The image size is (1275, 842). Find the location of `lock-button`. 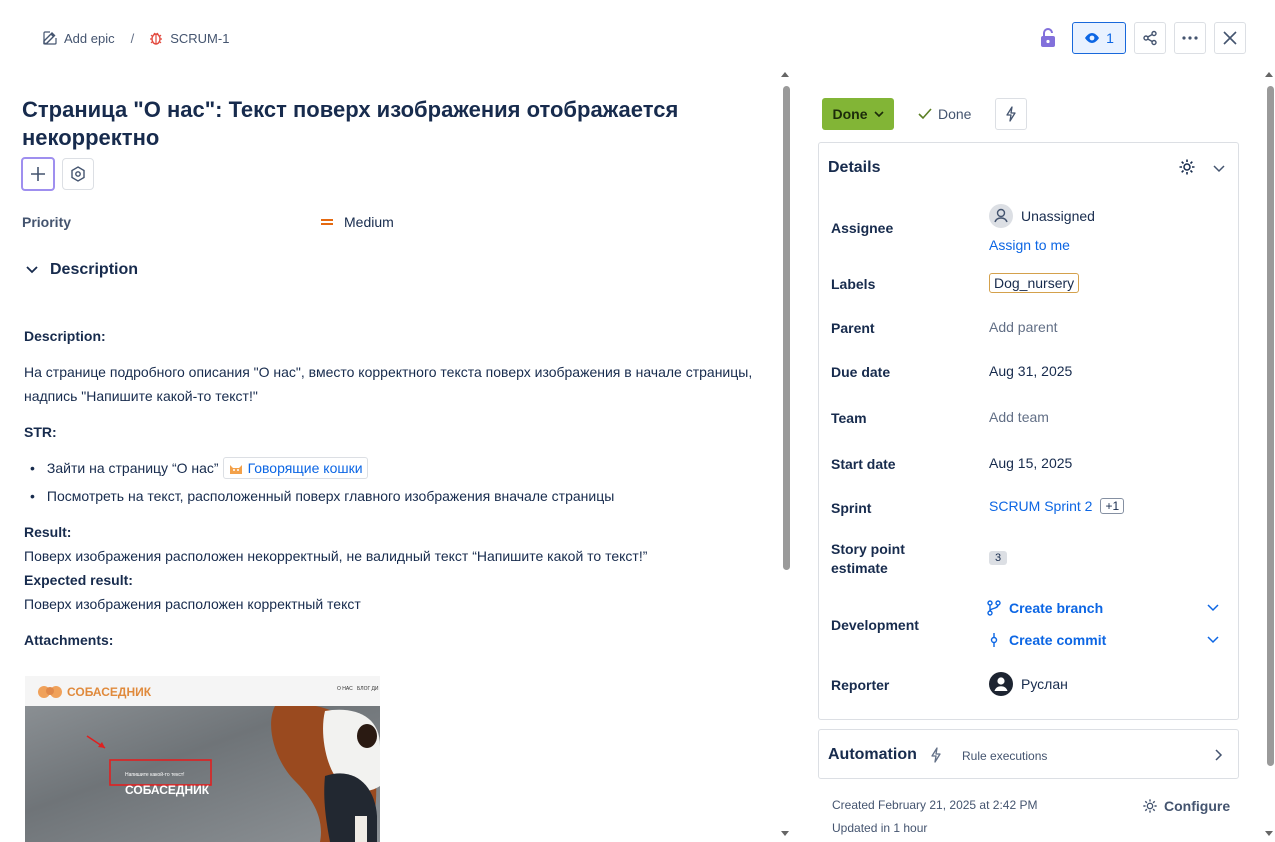

lock-button is located at coordinates (1048, 40).